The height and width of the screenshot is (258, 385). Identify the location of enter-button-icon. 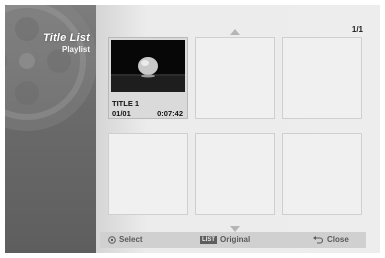
(112, 239).